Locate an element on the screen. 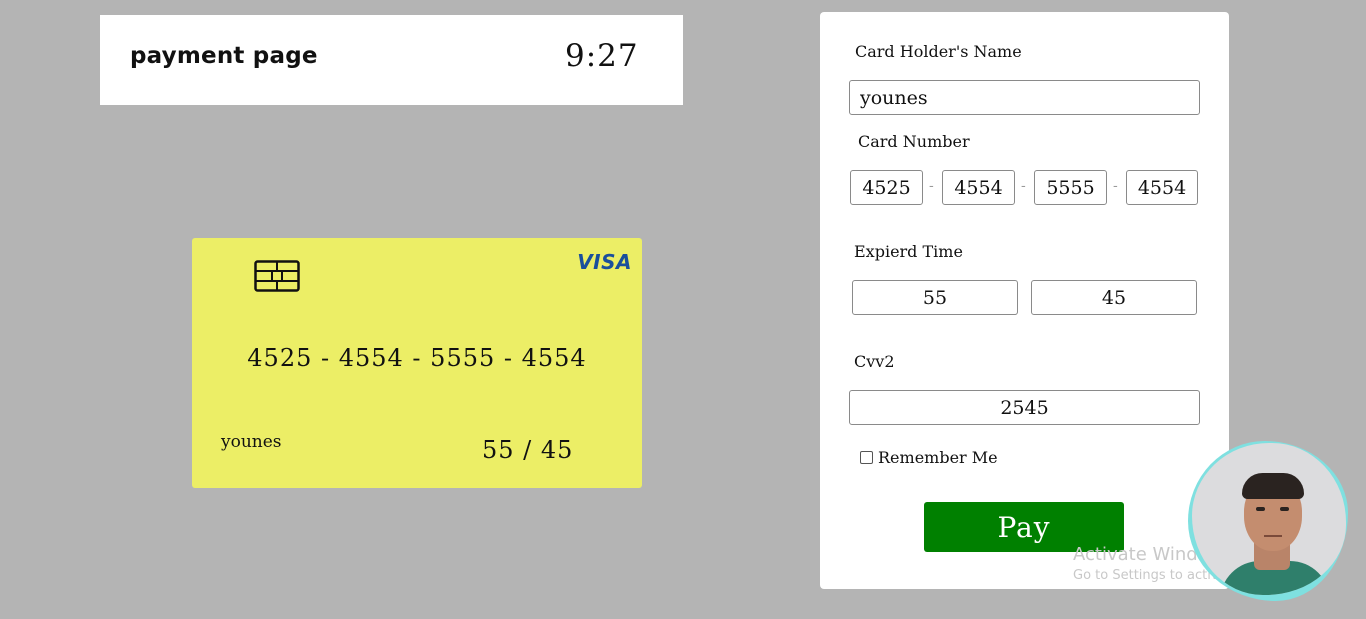 The image size is (1366, 619). cvv-input is located at coordinates (1024, 407).